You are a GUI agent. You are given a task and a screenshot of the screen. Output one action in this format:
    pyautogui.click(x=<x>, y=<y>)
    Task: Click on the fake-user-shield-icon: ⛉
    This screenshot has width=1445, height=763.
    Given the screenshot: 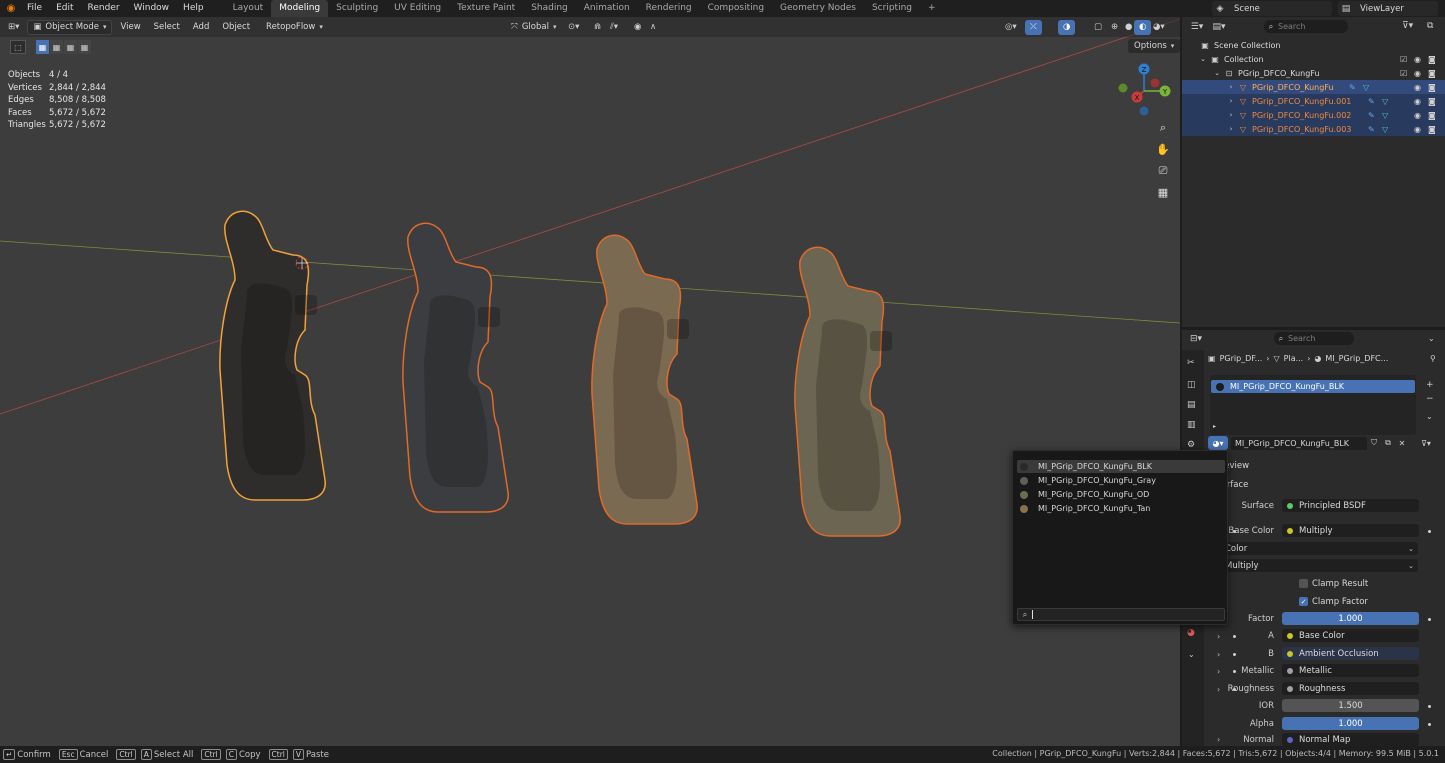 What is the action you would take?
    pyautogui.click(x=1374, y=443)
    